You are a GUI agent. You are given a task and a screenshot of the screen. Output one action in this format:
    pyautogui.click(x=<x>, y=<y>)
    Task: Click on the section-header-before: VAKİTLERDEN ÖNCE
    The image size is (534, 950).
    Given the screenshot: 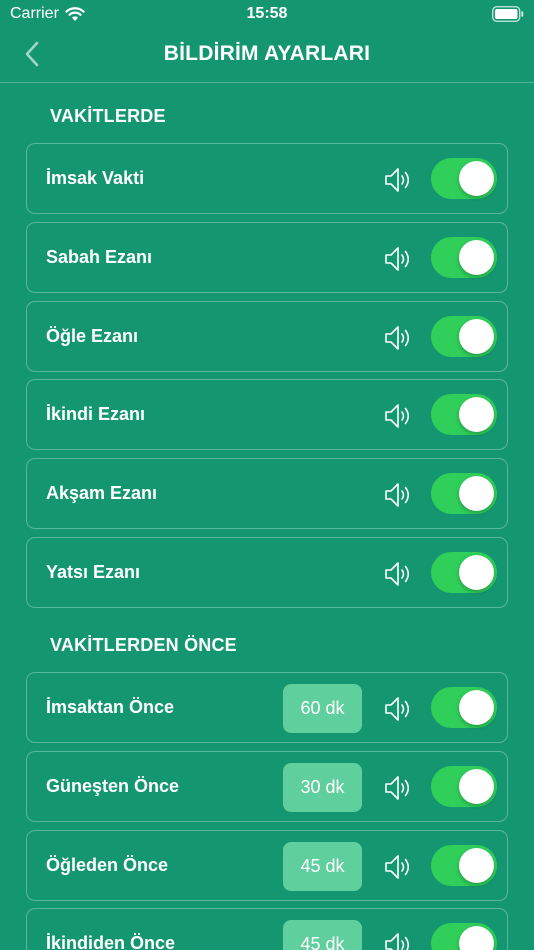 What is the action you would take?
    pyautogui.click(x=143, y=645)
    